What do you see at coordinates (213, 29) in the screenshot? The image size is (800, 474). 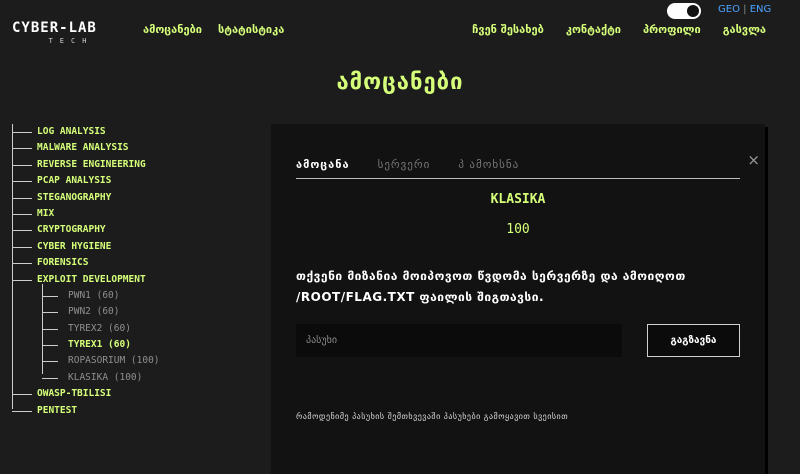 I see `nav-left: ამოცანები სტატისტიკა` at bounding box center [213, 29].